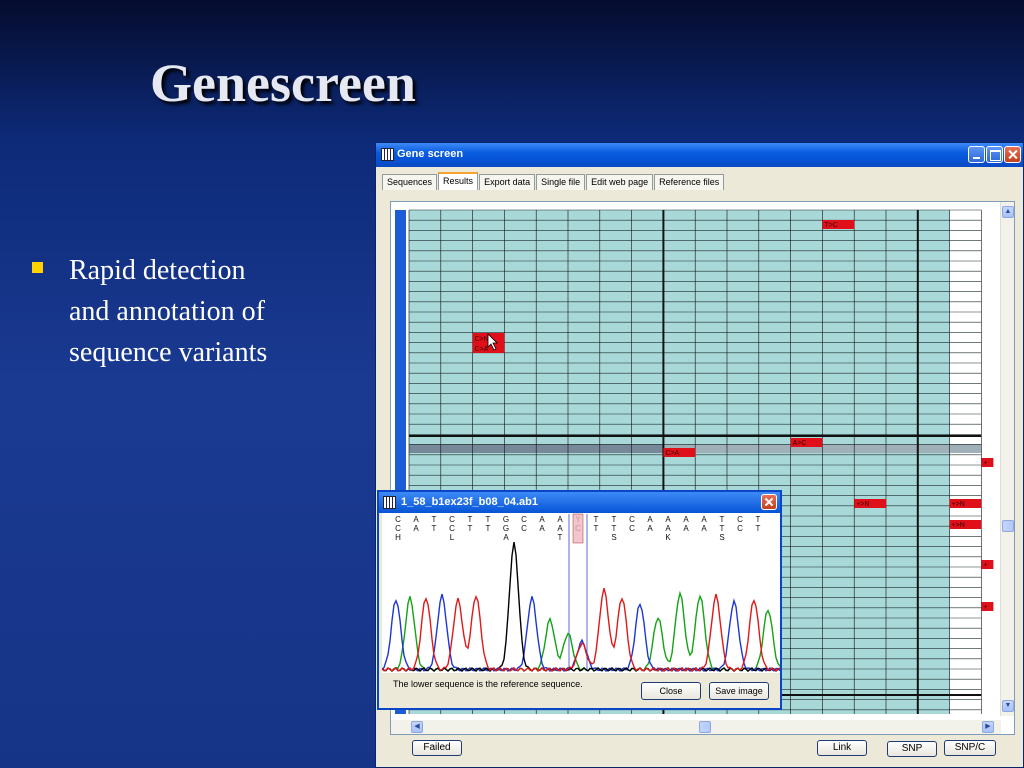 Image resolution: width=1024 pixels, height=768 pixels. I want to click on tab-single-file: Single file, so click(561, 182).